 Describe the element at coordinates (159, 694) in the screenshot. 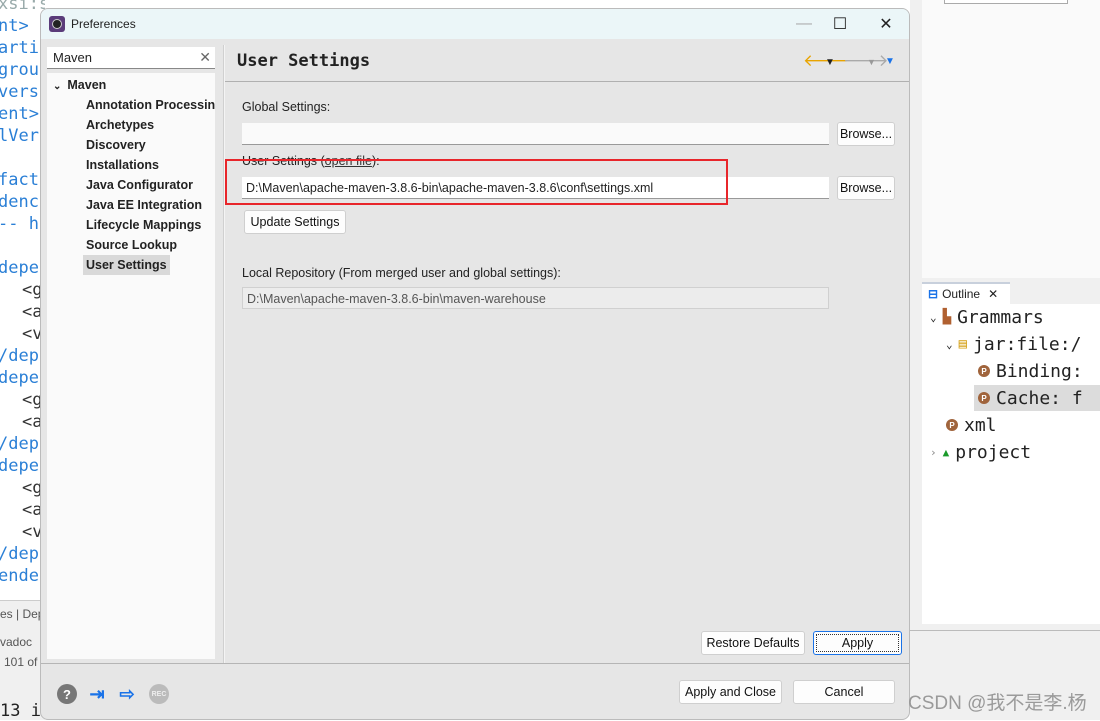

I see `record-icon: REC` at that location.